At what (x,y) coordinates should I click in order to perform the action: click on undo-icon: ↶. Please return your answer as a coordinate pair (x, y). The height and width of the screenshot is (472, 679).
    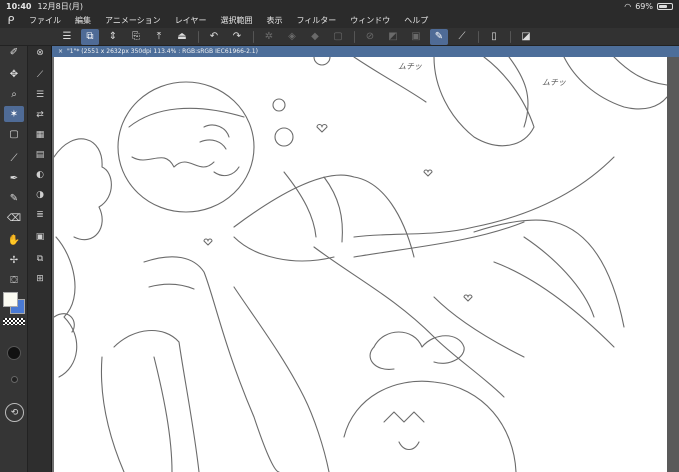
    Looking at the image, I should click on (214, 37).